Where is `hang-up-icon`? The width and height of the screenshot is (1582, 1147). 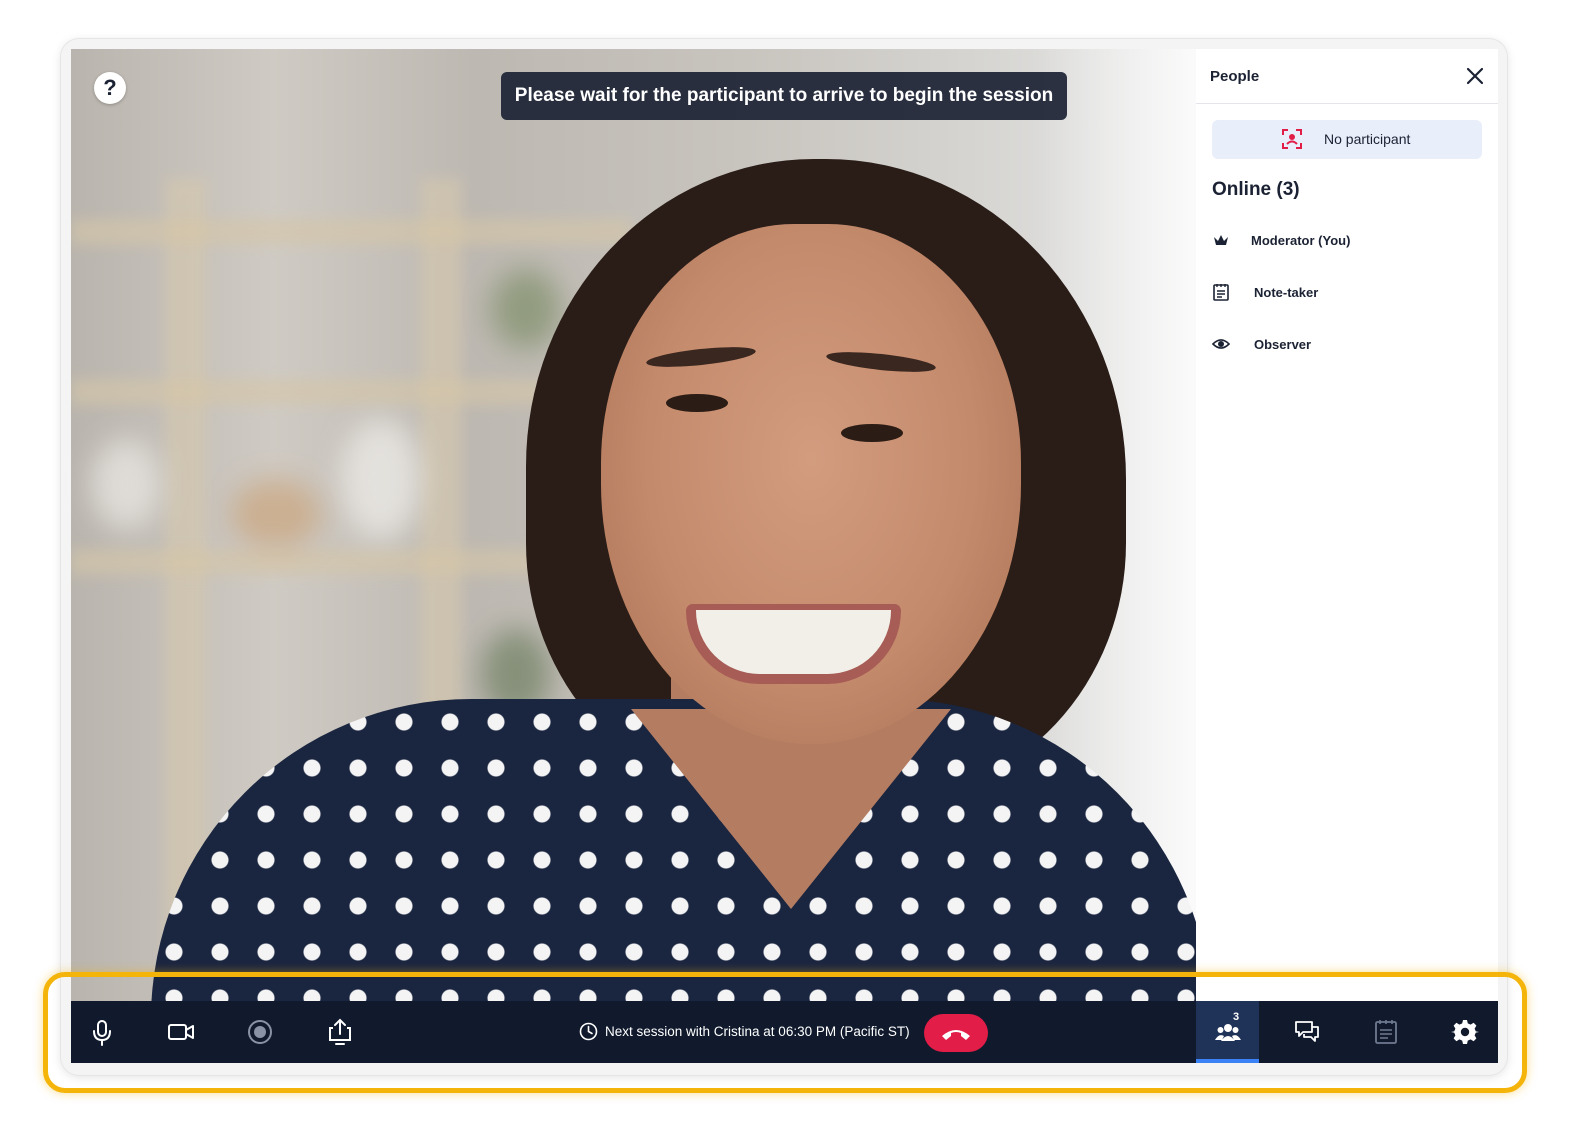
hang-up-icon is located at coordinates (956, 1035).